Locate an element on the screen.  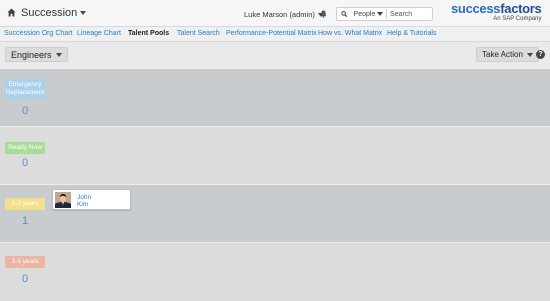
talent-pool-select-label: Engineers is located at coordinates (31, 54).